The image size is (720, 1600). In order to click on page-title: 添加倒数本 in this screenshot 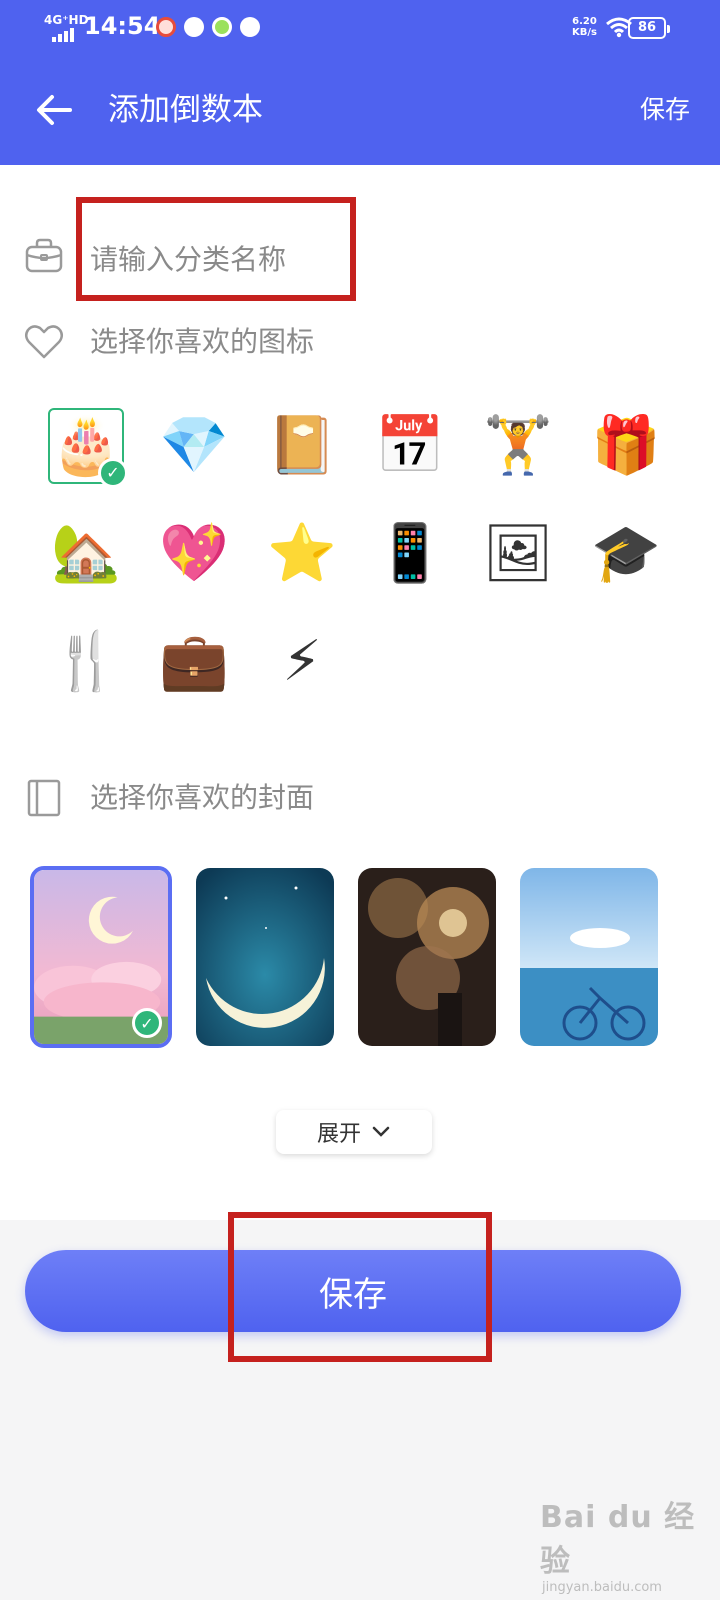, I will do `click(185, 110)`.